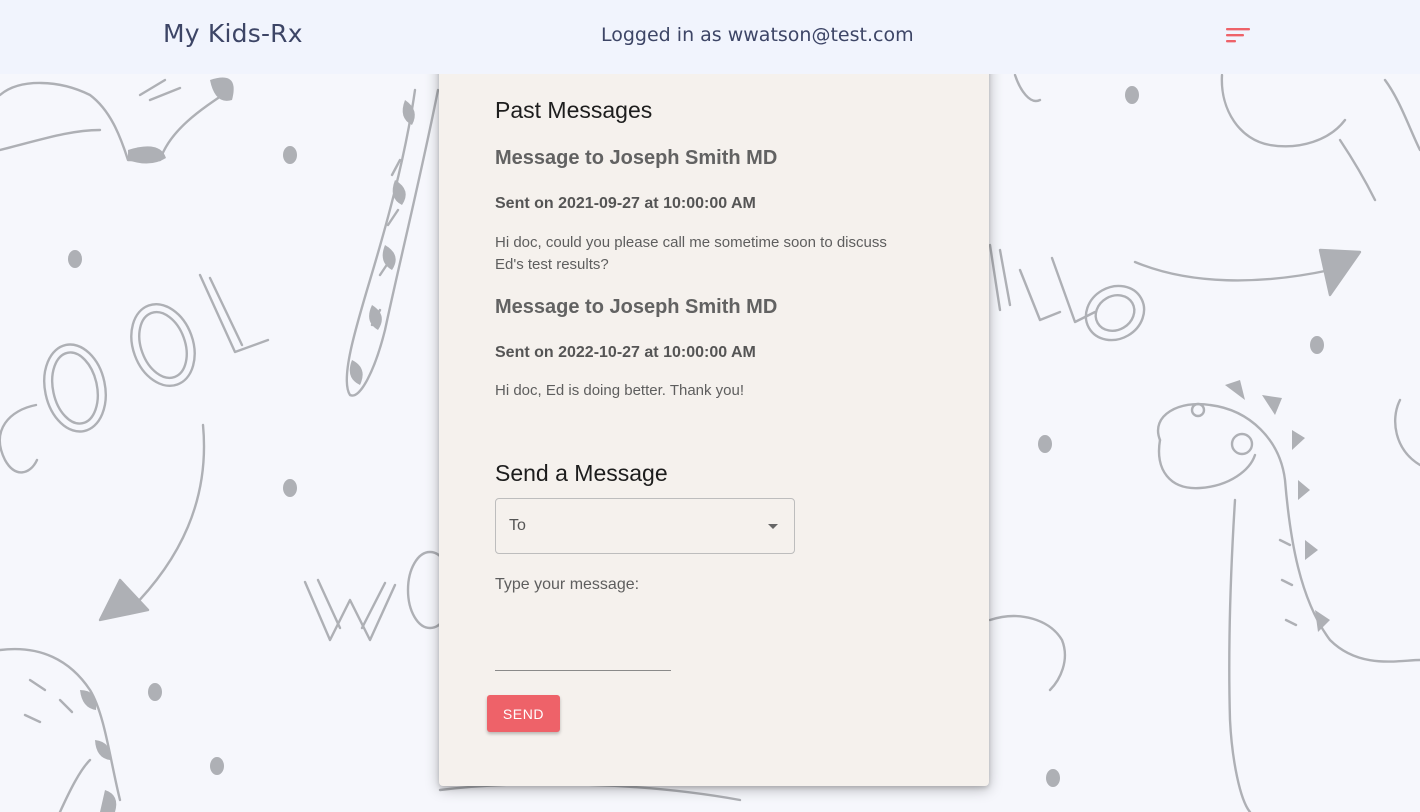 This screenshot has height=812, width=1420. What do you see at coordinates (517, 525) in the screenshot?
I see `recipient-select-label: To` at bounding box center [517, 525].